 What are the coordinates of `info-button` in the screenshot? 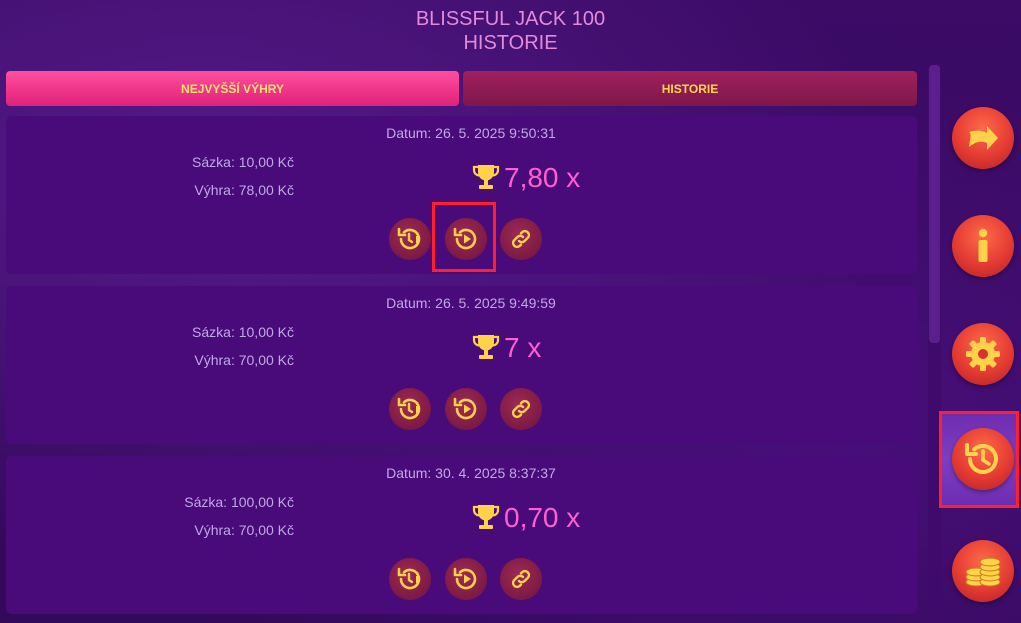 It's located at (983, 246).